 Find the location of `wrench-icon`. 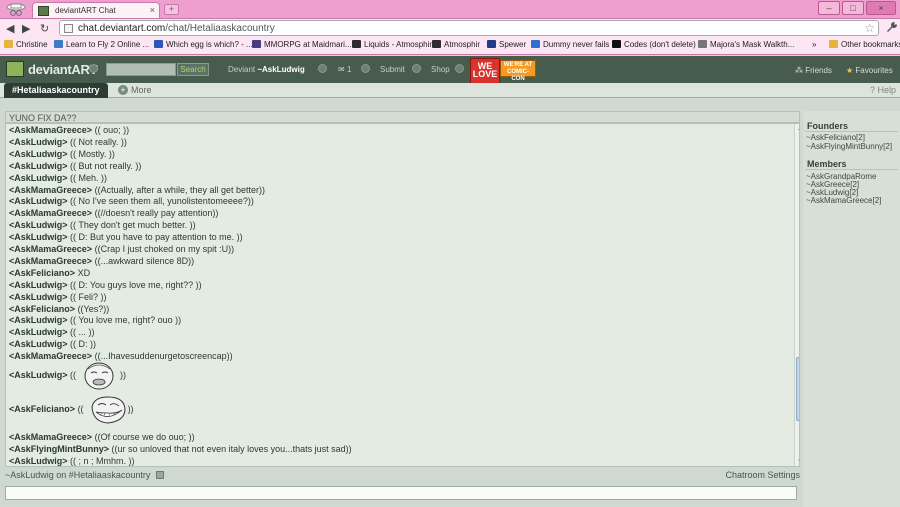

wrench-icon is located at coordinates (892, 28).